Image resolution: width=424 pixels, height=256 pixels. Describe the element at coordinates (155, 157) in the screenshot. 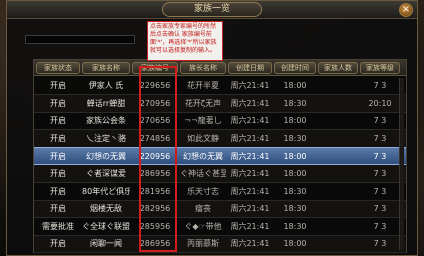

I see `table-cell: 220956` at that location.